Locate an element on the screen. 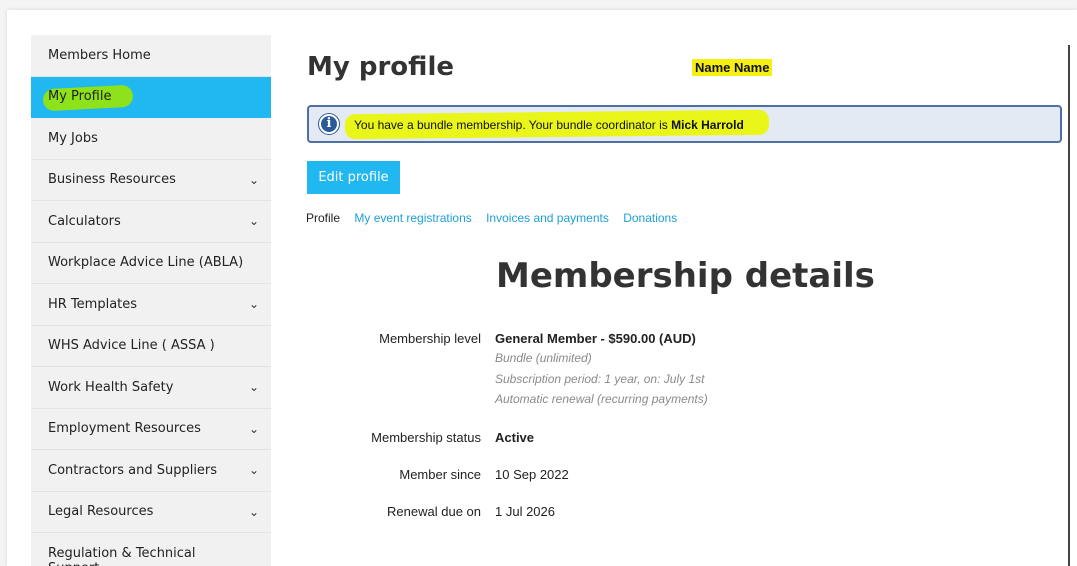 This screenshot has width=1077, height=566. sidebar-item-label: My Profile is located at coordinates (80, 97).